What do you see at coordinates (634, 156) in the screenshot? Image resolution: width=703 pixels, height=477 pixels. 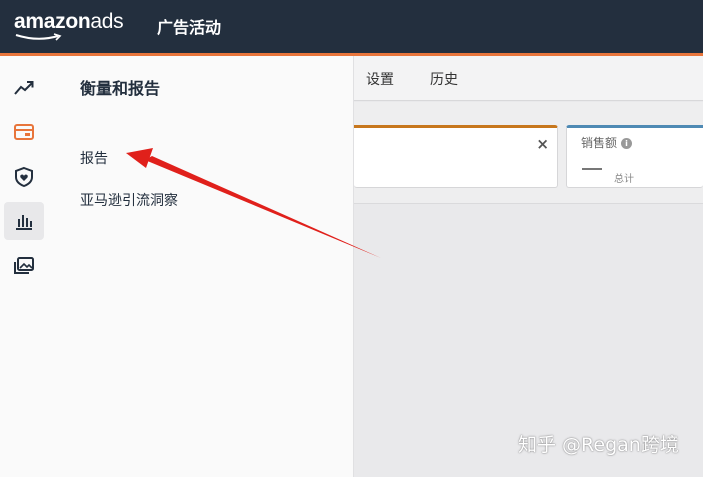 I see `metric-card-sales: 销售额 i 总计` at bounding box center [634, 156].